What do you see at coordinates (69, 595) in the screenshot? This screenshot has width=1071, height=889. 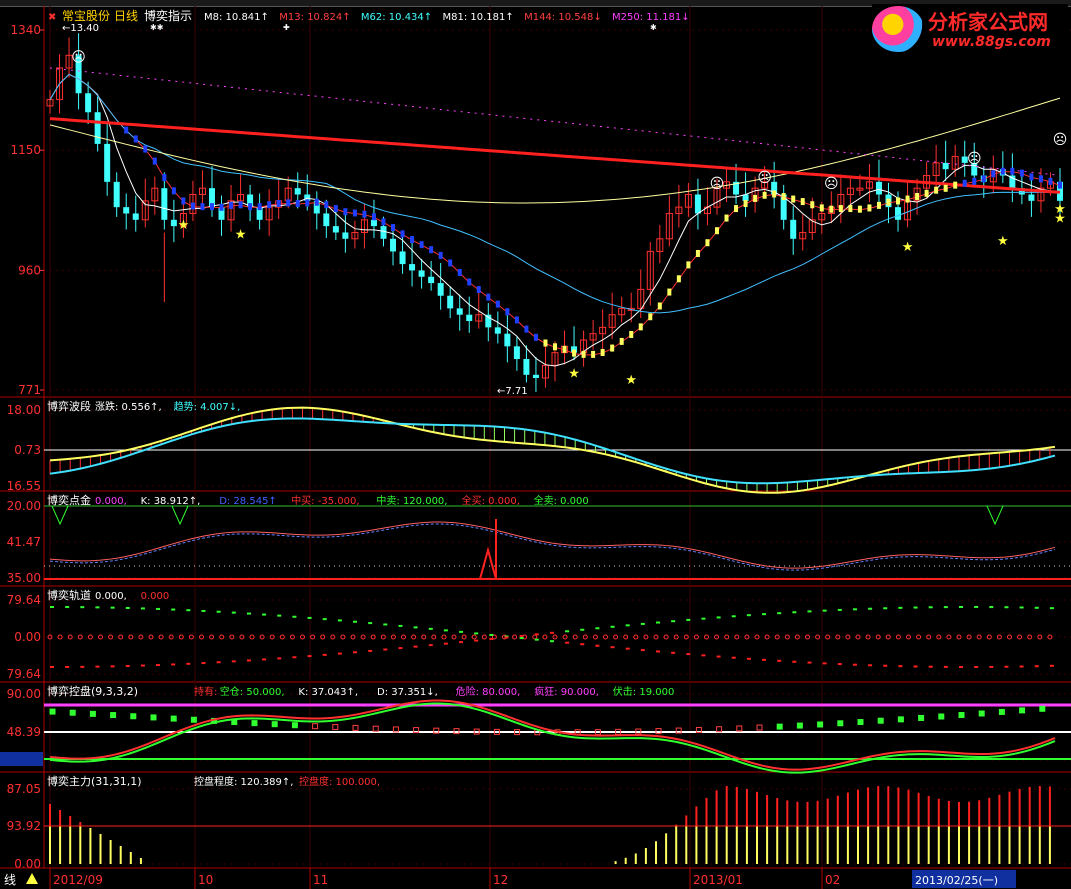 I see `panel-title: 博奕轨道` at bounding box center [69, 595].